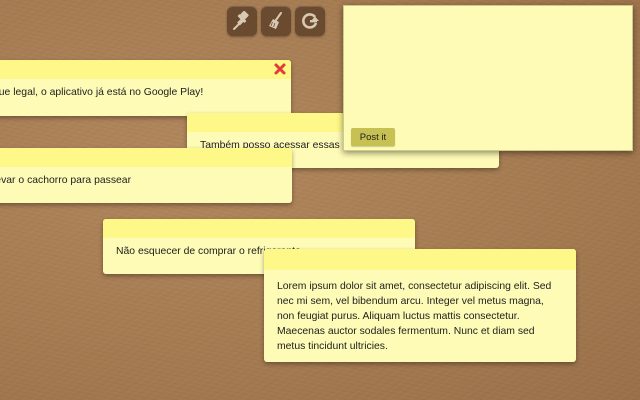  I want to click on refresh-icon, so click(310, 21).